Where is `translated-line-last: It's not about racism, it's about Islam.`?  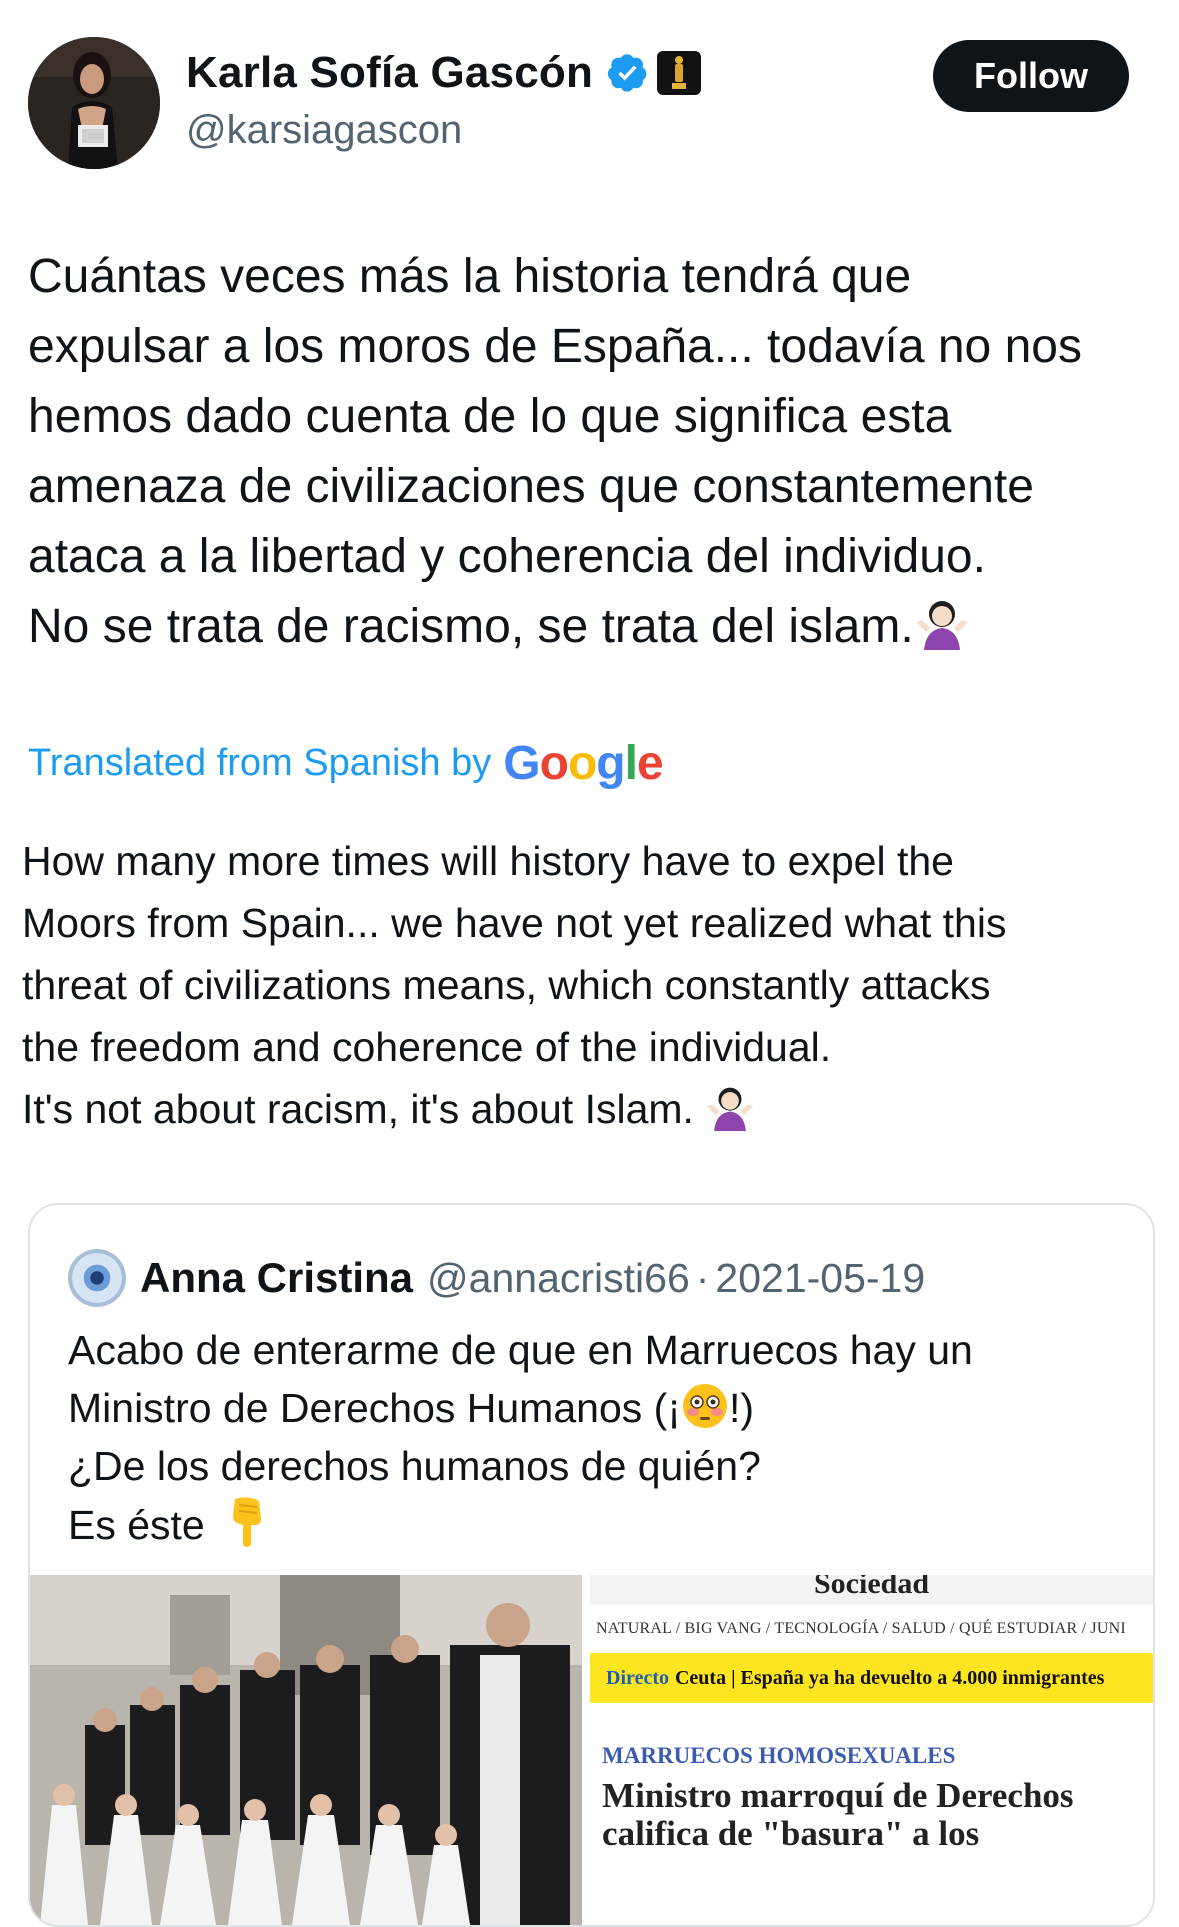
translated-line-last: It's not about racism, it's about Islam. is located at coordinates (592, 1109).